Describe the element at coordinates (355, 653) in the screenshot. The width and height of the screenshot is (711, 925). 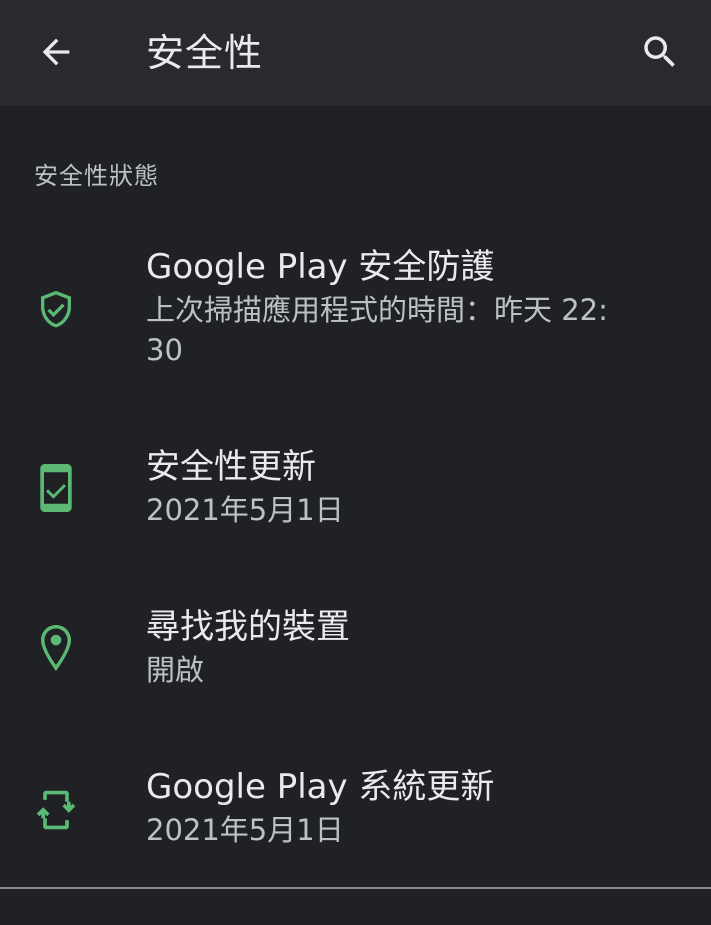
I see `list-item-find-my-device: 尋找我的裝置 開啟` at that location.